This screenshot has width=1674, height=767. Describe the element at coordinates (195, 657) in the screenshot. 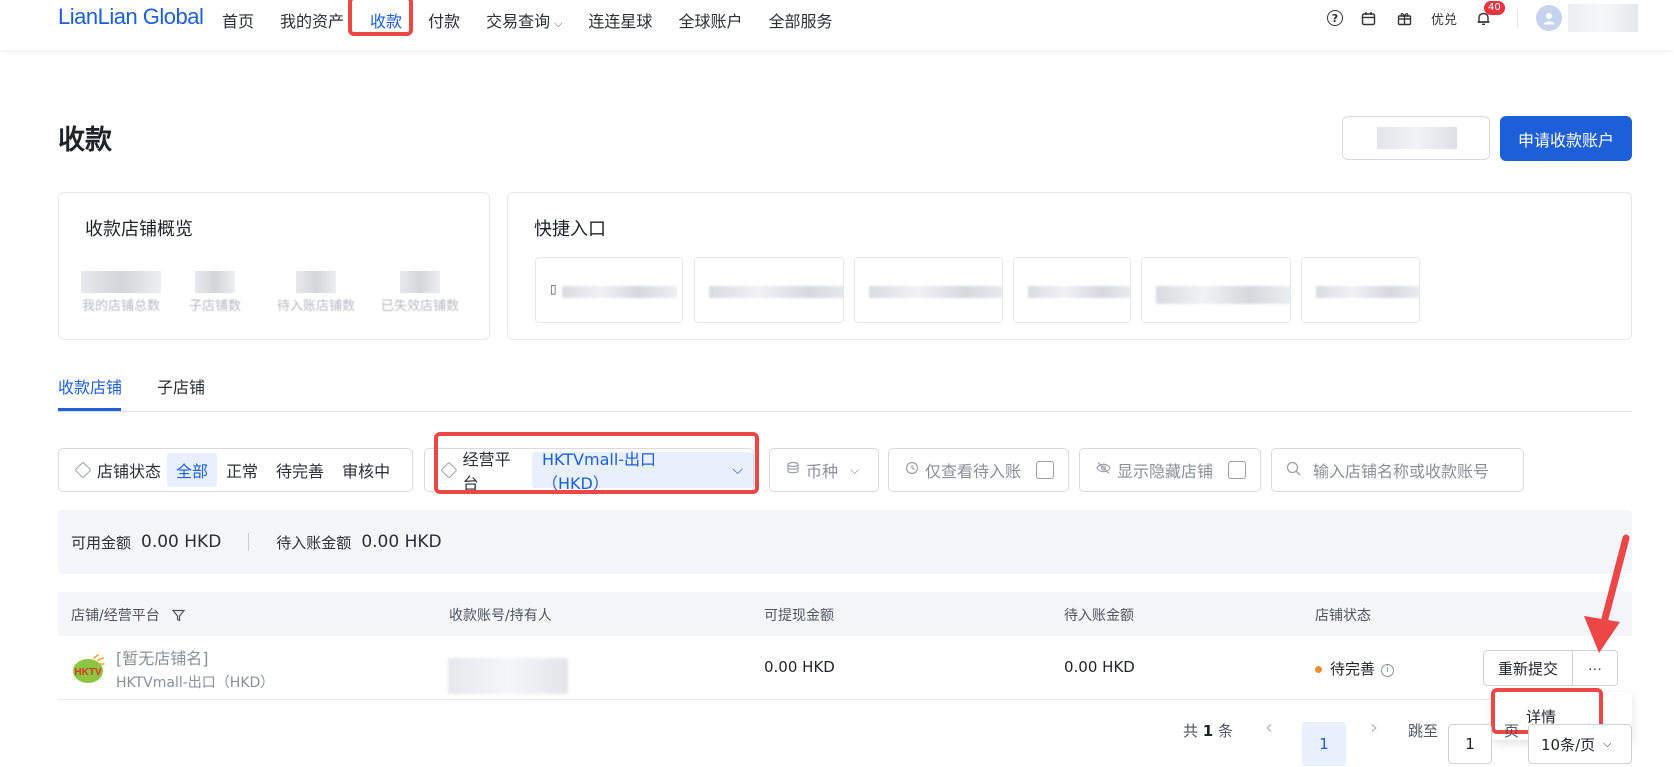

I see `shop-name: [暂无店铺名]` at that location.